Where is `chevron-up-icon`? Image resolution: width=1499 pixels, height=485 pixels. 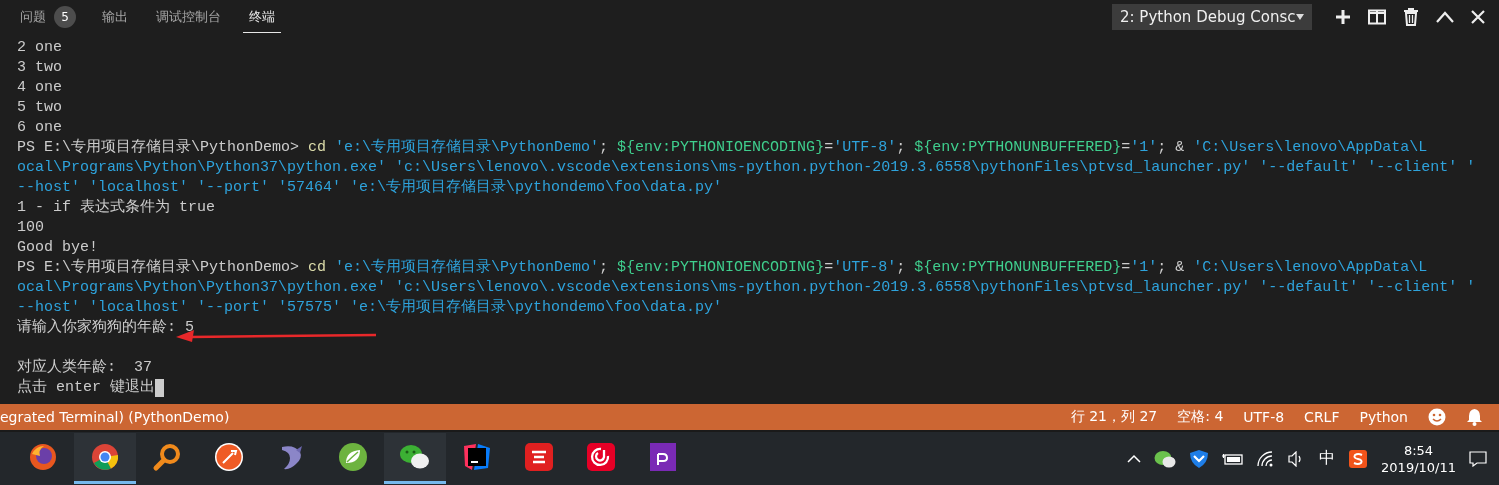 chevron-up-icon is located at coordinates (1445, 17).